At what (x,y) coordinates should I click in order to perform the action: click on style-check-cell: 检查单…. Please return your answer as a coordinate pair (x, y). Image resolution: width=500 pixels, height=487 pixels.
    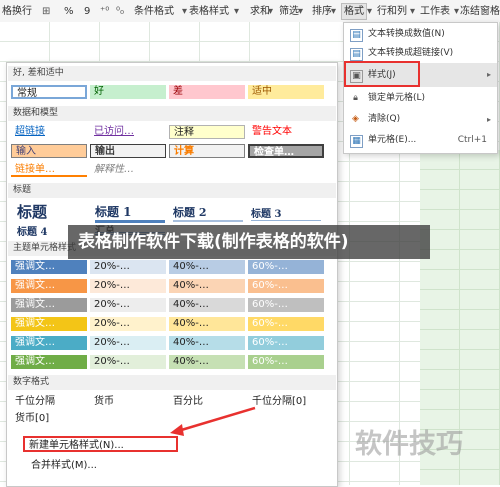
    Looking at the image, I should click on (286, 151).